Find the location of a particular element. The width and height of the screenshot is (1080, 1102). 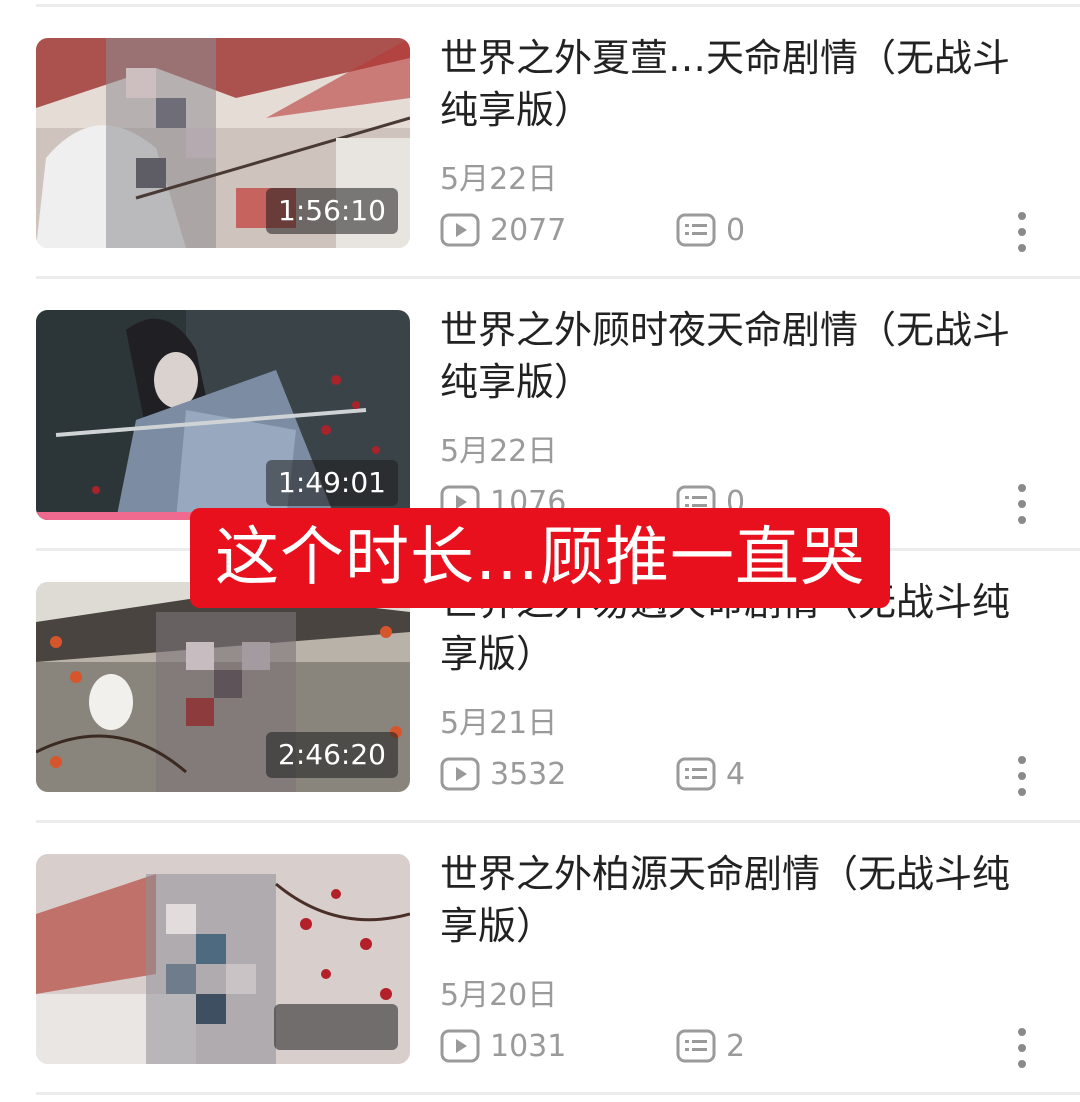

view-count-value: 1031 is located at coordinates (528, 1046).